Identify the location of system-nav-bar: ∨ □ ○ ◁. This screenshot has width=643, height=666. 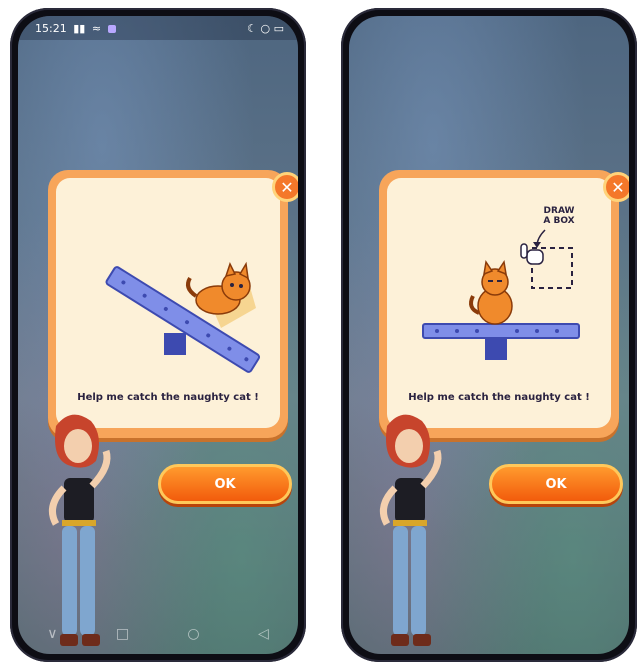
(158, 634).